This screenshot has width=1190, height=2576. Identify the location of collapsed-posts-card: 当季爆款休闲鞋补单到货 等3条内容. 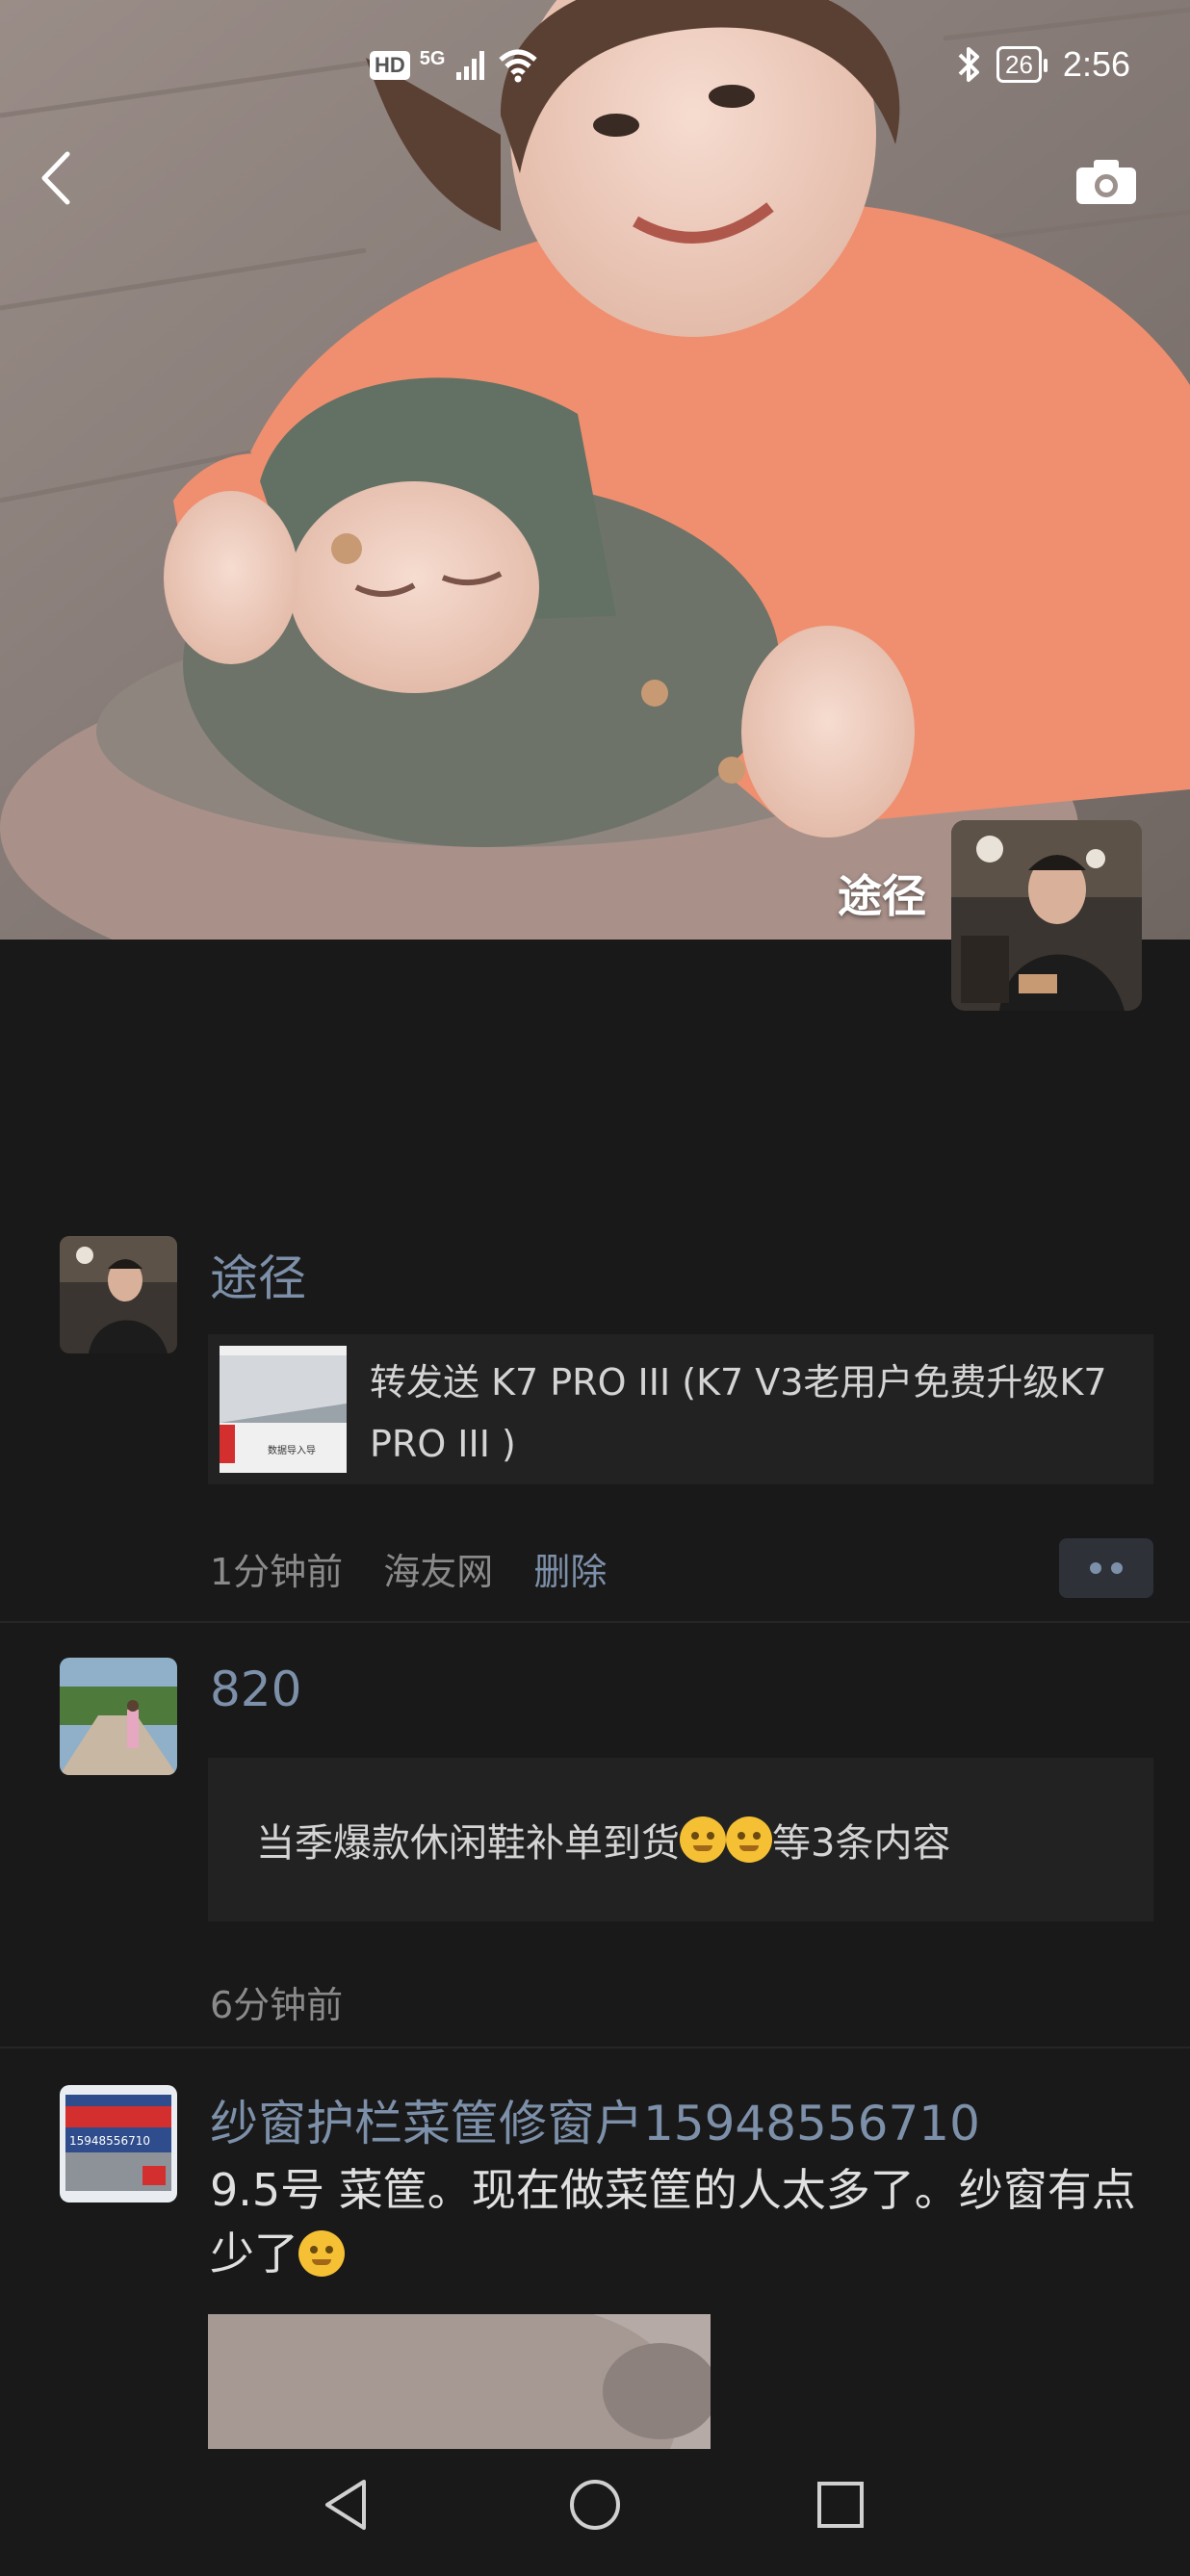
(680, 1840).